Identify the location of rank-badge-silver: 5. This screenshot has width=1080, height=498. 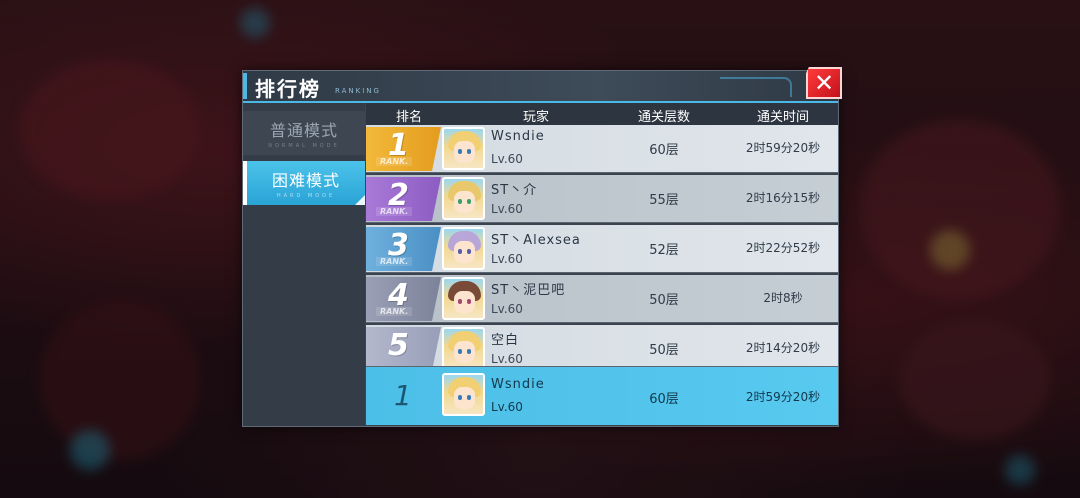
(403, 346).